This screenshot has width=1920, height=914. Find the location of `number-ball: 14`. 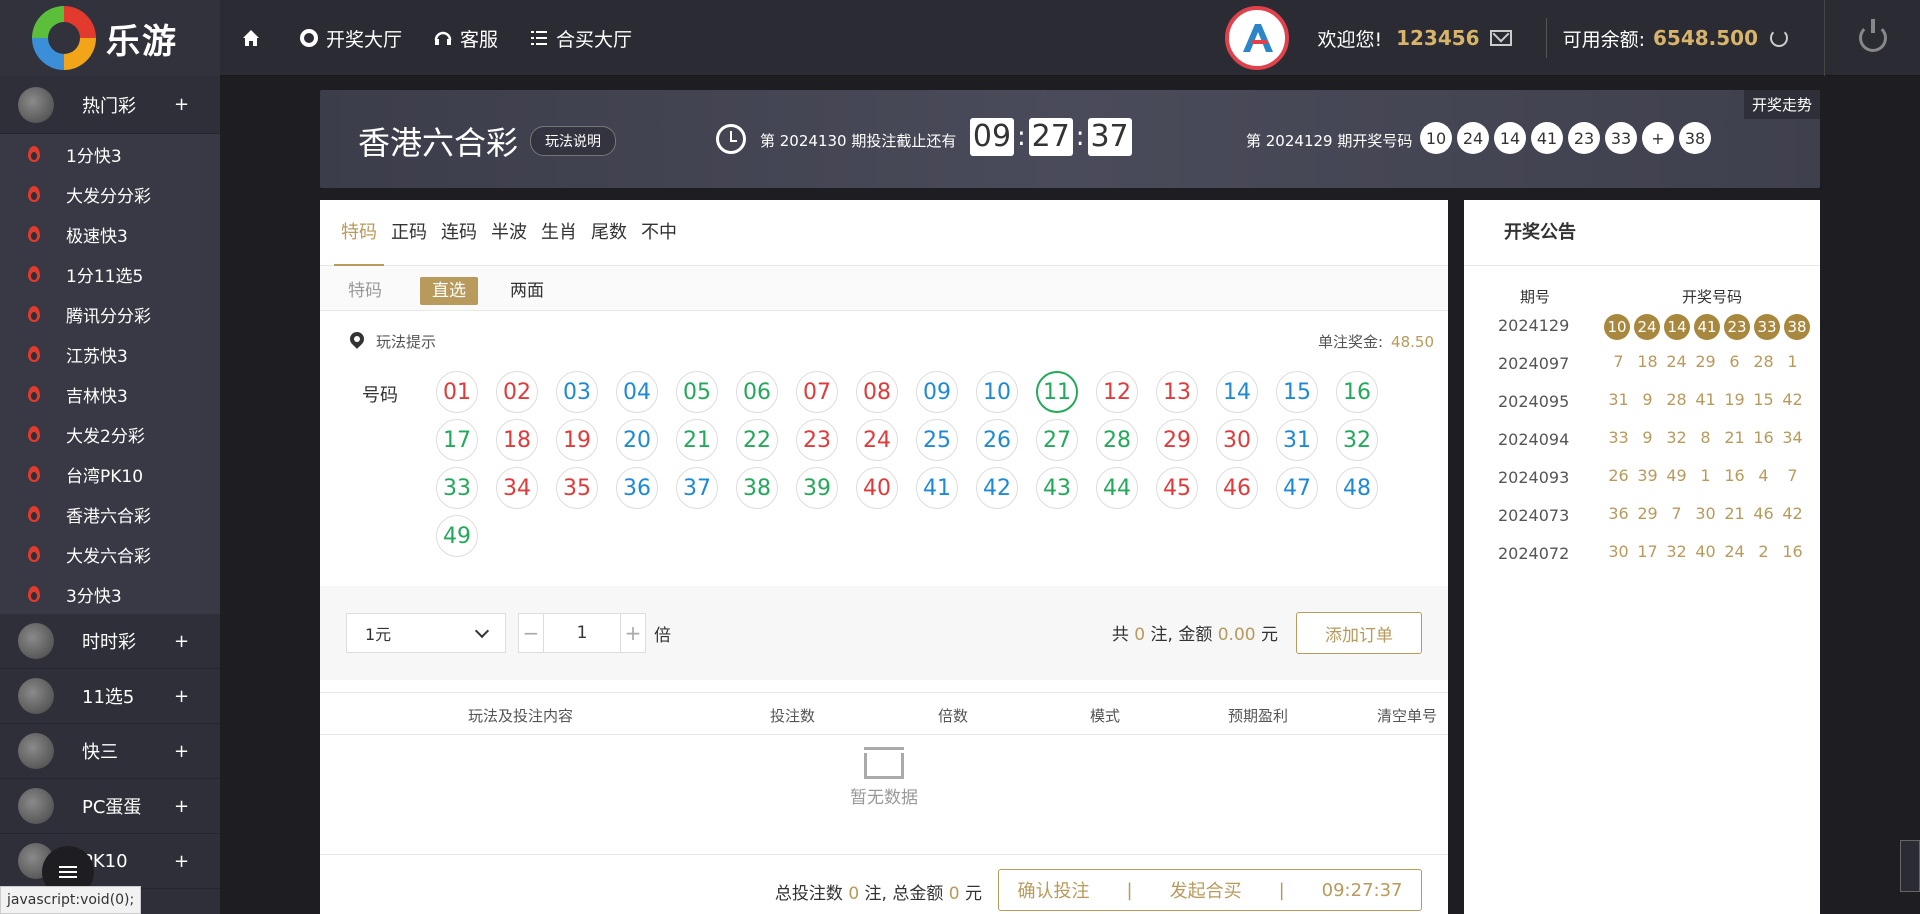

number-ball: 14 is located at coordinates (1237, 392).